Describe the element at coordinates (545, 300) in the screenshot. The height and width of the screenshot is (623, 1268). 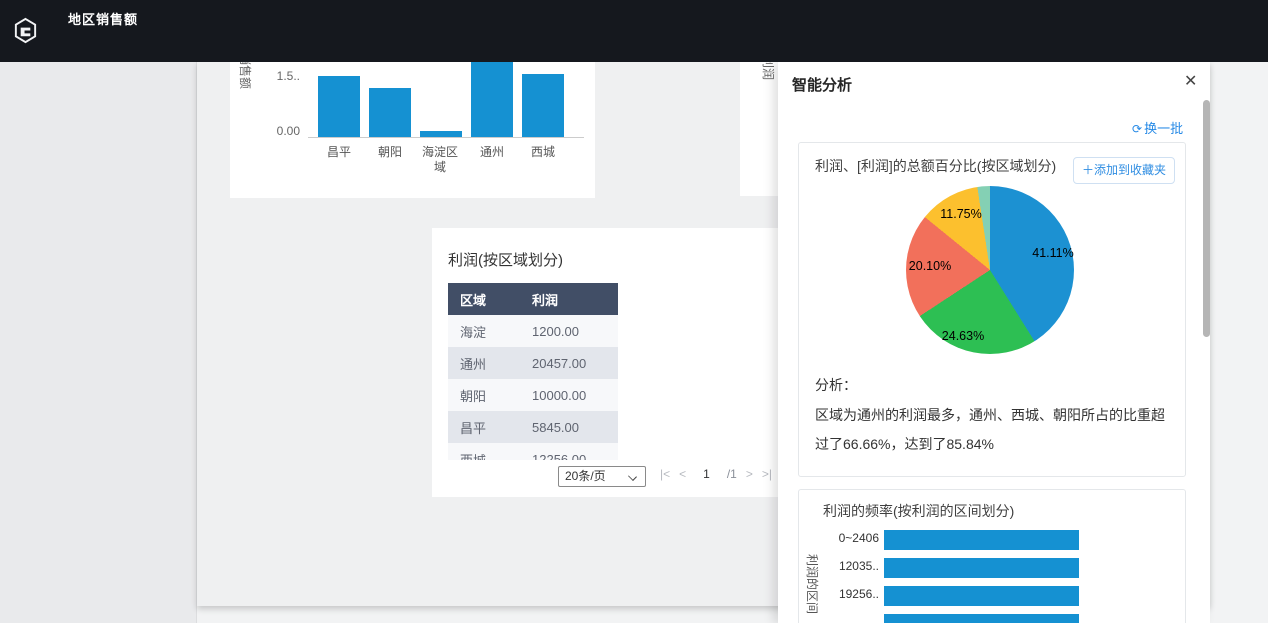
I see `column-header-profit: 利润` at that location.